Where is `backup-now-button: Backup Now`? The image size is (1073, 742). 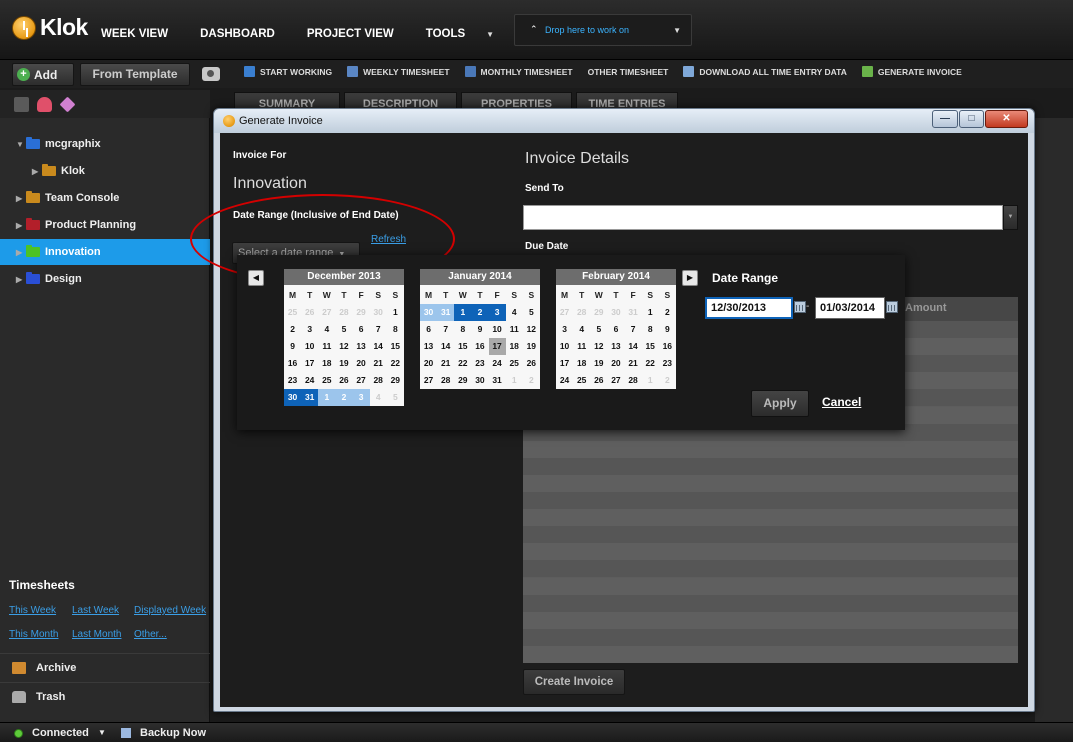 backup-now-button: Backup Now is located at coordinates (173, 733).